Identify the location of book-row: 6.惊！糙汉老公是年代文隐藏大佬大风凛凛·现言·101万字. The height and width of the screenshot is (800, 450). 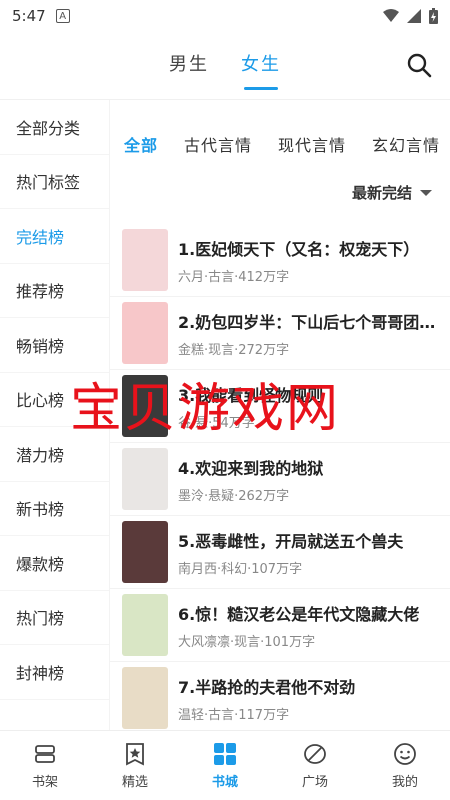
(280, 625).